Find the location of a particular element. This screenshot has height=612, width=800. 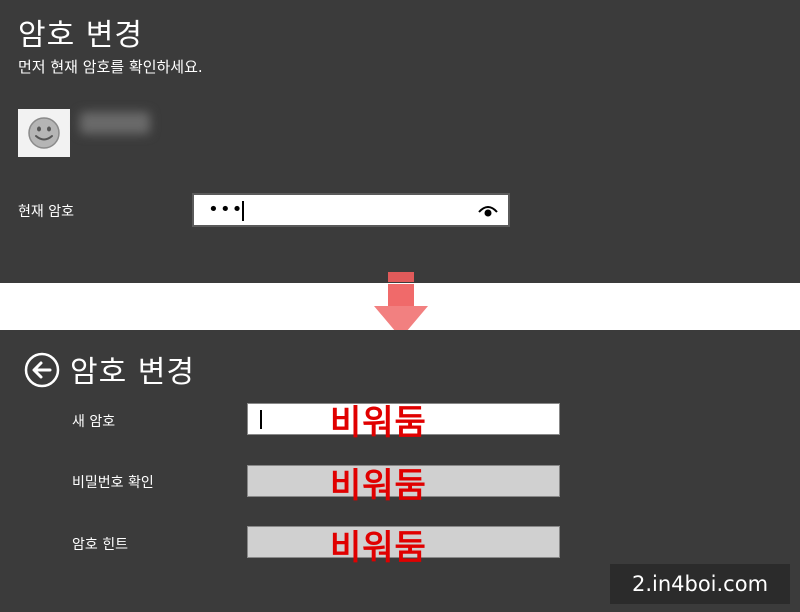

username-redacted is located at coordinates (115, 123).